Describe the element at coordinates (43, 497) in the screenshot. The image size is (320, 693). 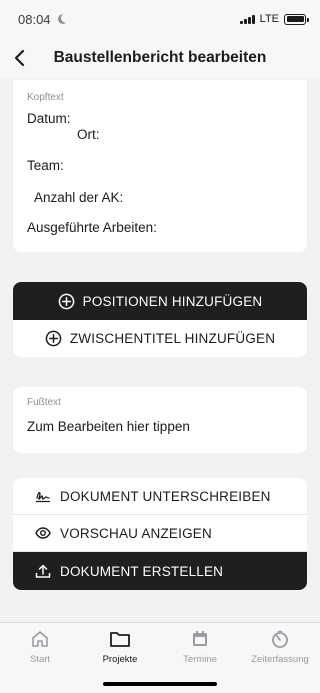
I see `signature-icon` at that location.